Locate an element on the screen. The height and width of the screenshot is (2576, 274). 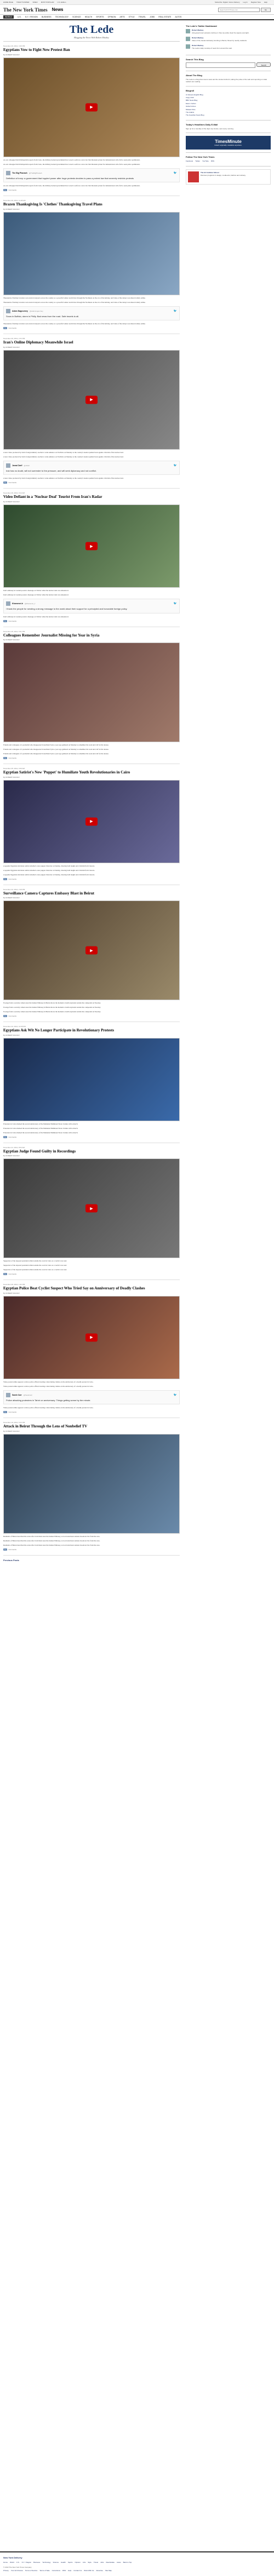
footer-link: Opinion is located at coordinates (78, 2562).